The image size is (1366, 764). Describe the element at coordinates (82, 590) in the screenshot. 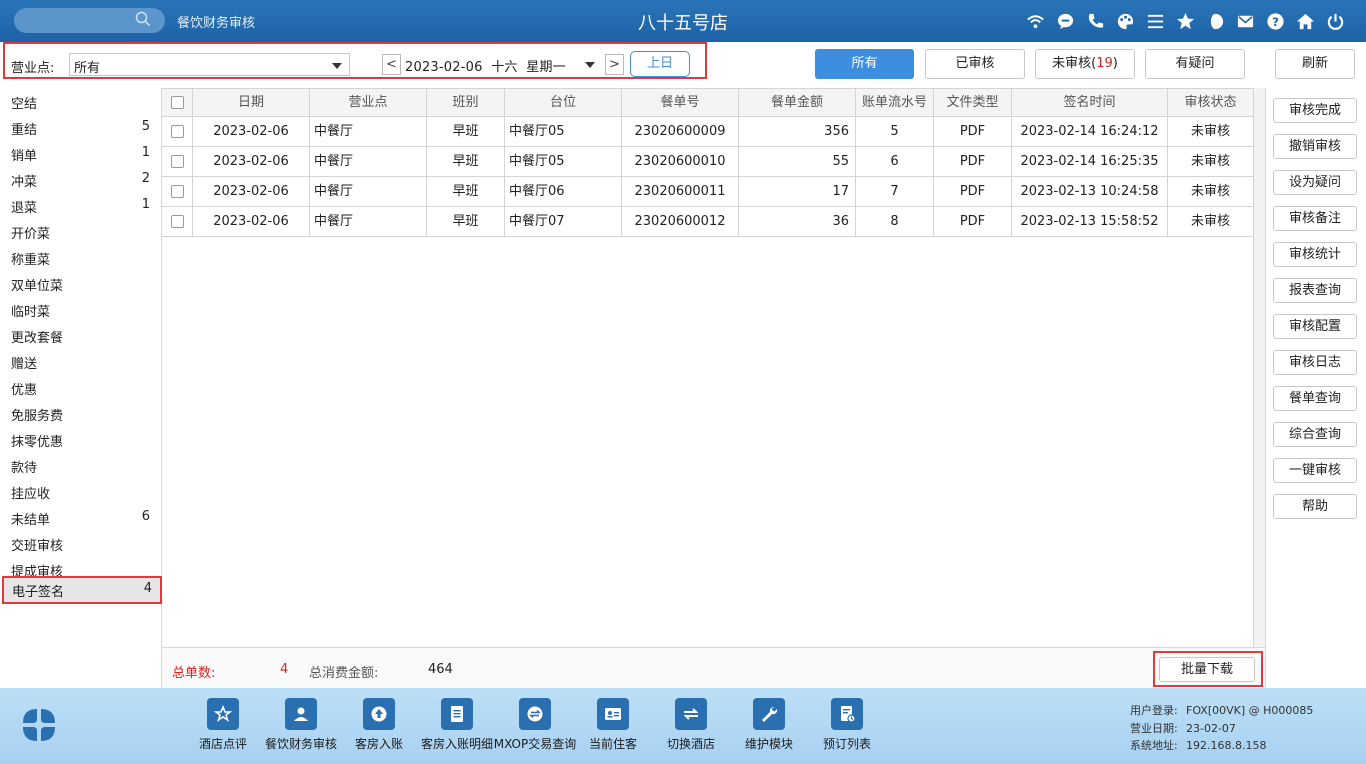

I see `sidebar-item: 电子签名 4` at that location.